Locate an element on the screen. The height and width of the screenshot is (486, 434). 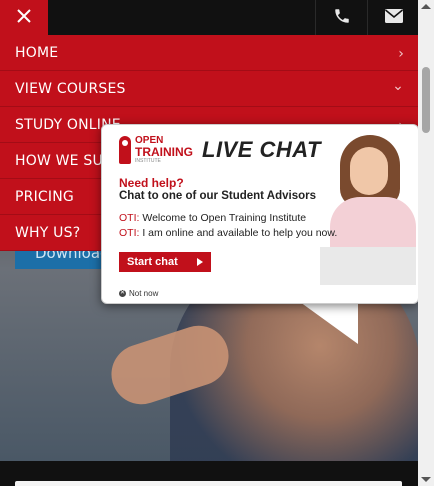
bottom-input-field is located at coordinates (208, 483).